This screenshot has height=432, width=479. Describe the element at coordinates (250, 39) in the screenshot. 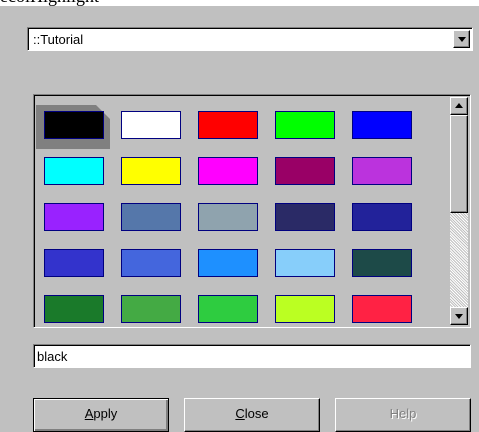

I see `color-scheme-select: ::Tutorial` at that location.